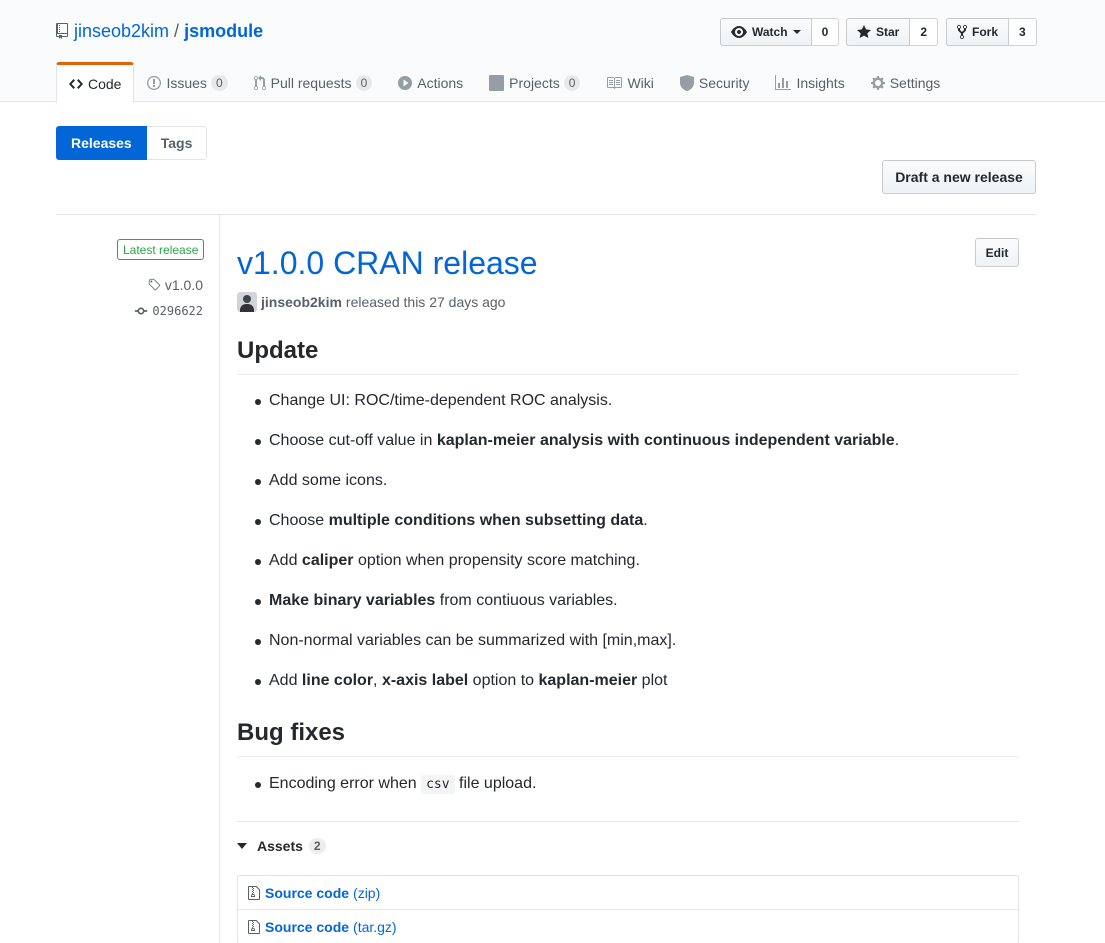  Describe the element at coordinates (997, 252) in the screenshot. I see `edit-button: Edit` at that location.